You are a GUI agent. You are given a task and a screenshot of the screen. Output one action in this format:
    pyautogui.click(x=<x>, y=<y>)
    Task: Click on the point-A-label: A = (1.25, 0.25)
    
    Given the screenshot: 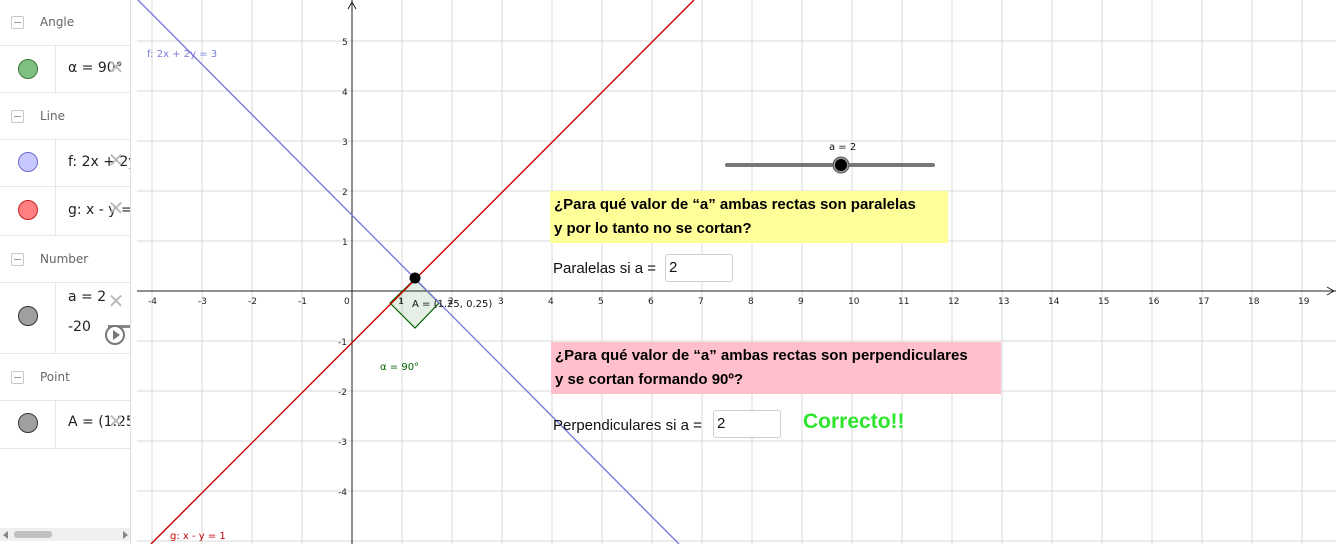 What is the action you would take?
    pyautogui.click(x=452, y=304)
    